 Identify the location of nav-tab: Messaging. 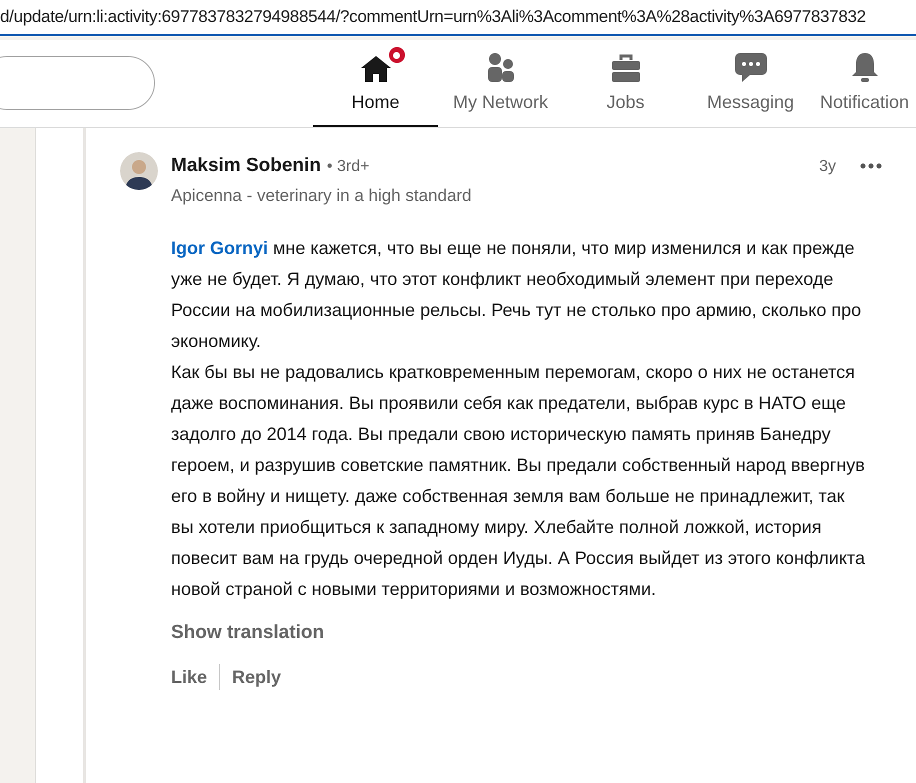
(750, 87).